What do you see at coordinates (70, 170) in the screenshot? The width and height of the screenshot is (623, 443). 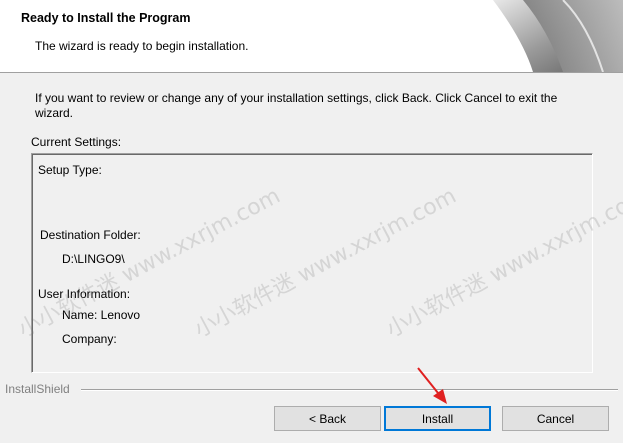 I see `setup-type-label: Setup Type:` at bounding box center [70, 170].